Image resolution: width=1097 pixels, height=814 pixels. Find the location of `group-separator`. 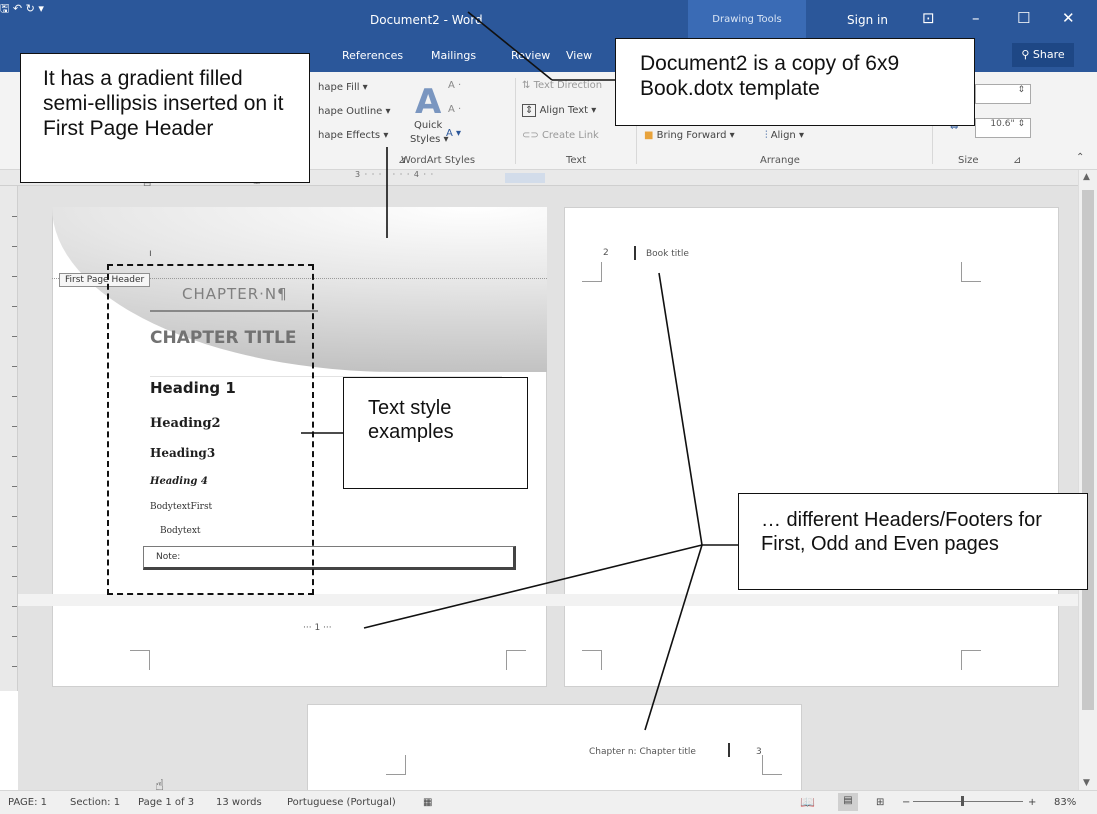

group-separator is located at coordinates (515, 121).